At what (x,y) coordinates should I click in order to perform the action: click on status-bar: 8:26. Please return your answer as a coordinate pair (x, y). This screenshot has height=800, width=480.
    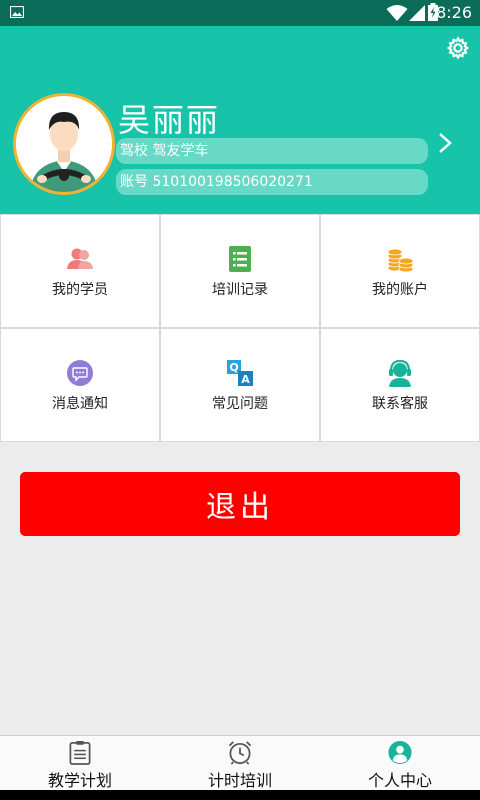
    Looking at the image, I should click on (240, 13).